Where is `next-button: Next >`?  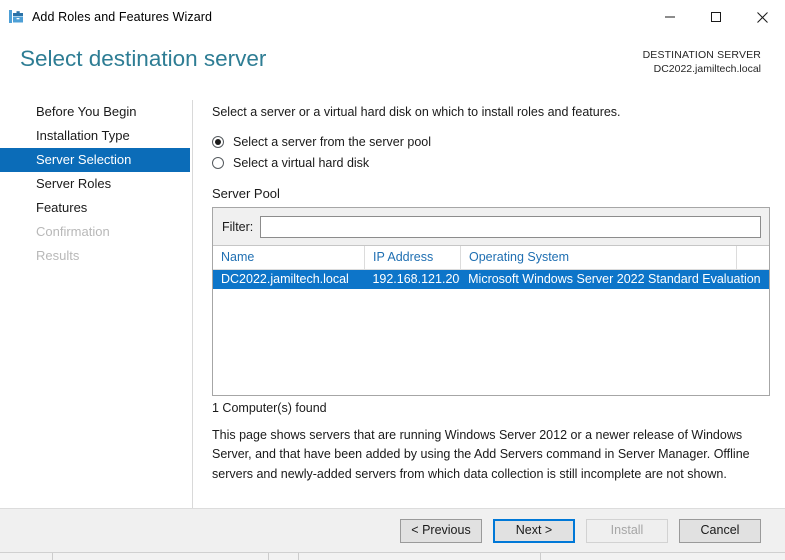 next-button: Next > is located at coordinates (534, 530).